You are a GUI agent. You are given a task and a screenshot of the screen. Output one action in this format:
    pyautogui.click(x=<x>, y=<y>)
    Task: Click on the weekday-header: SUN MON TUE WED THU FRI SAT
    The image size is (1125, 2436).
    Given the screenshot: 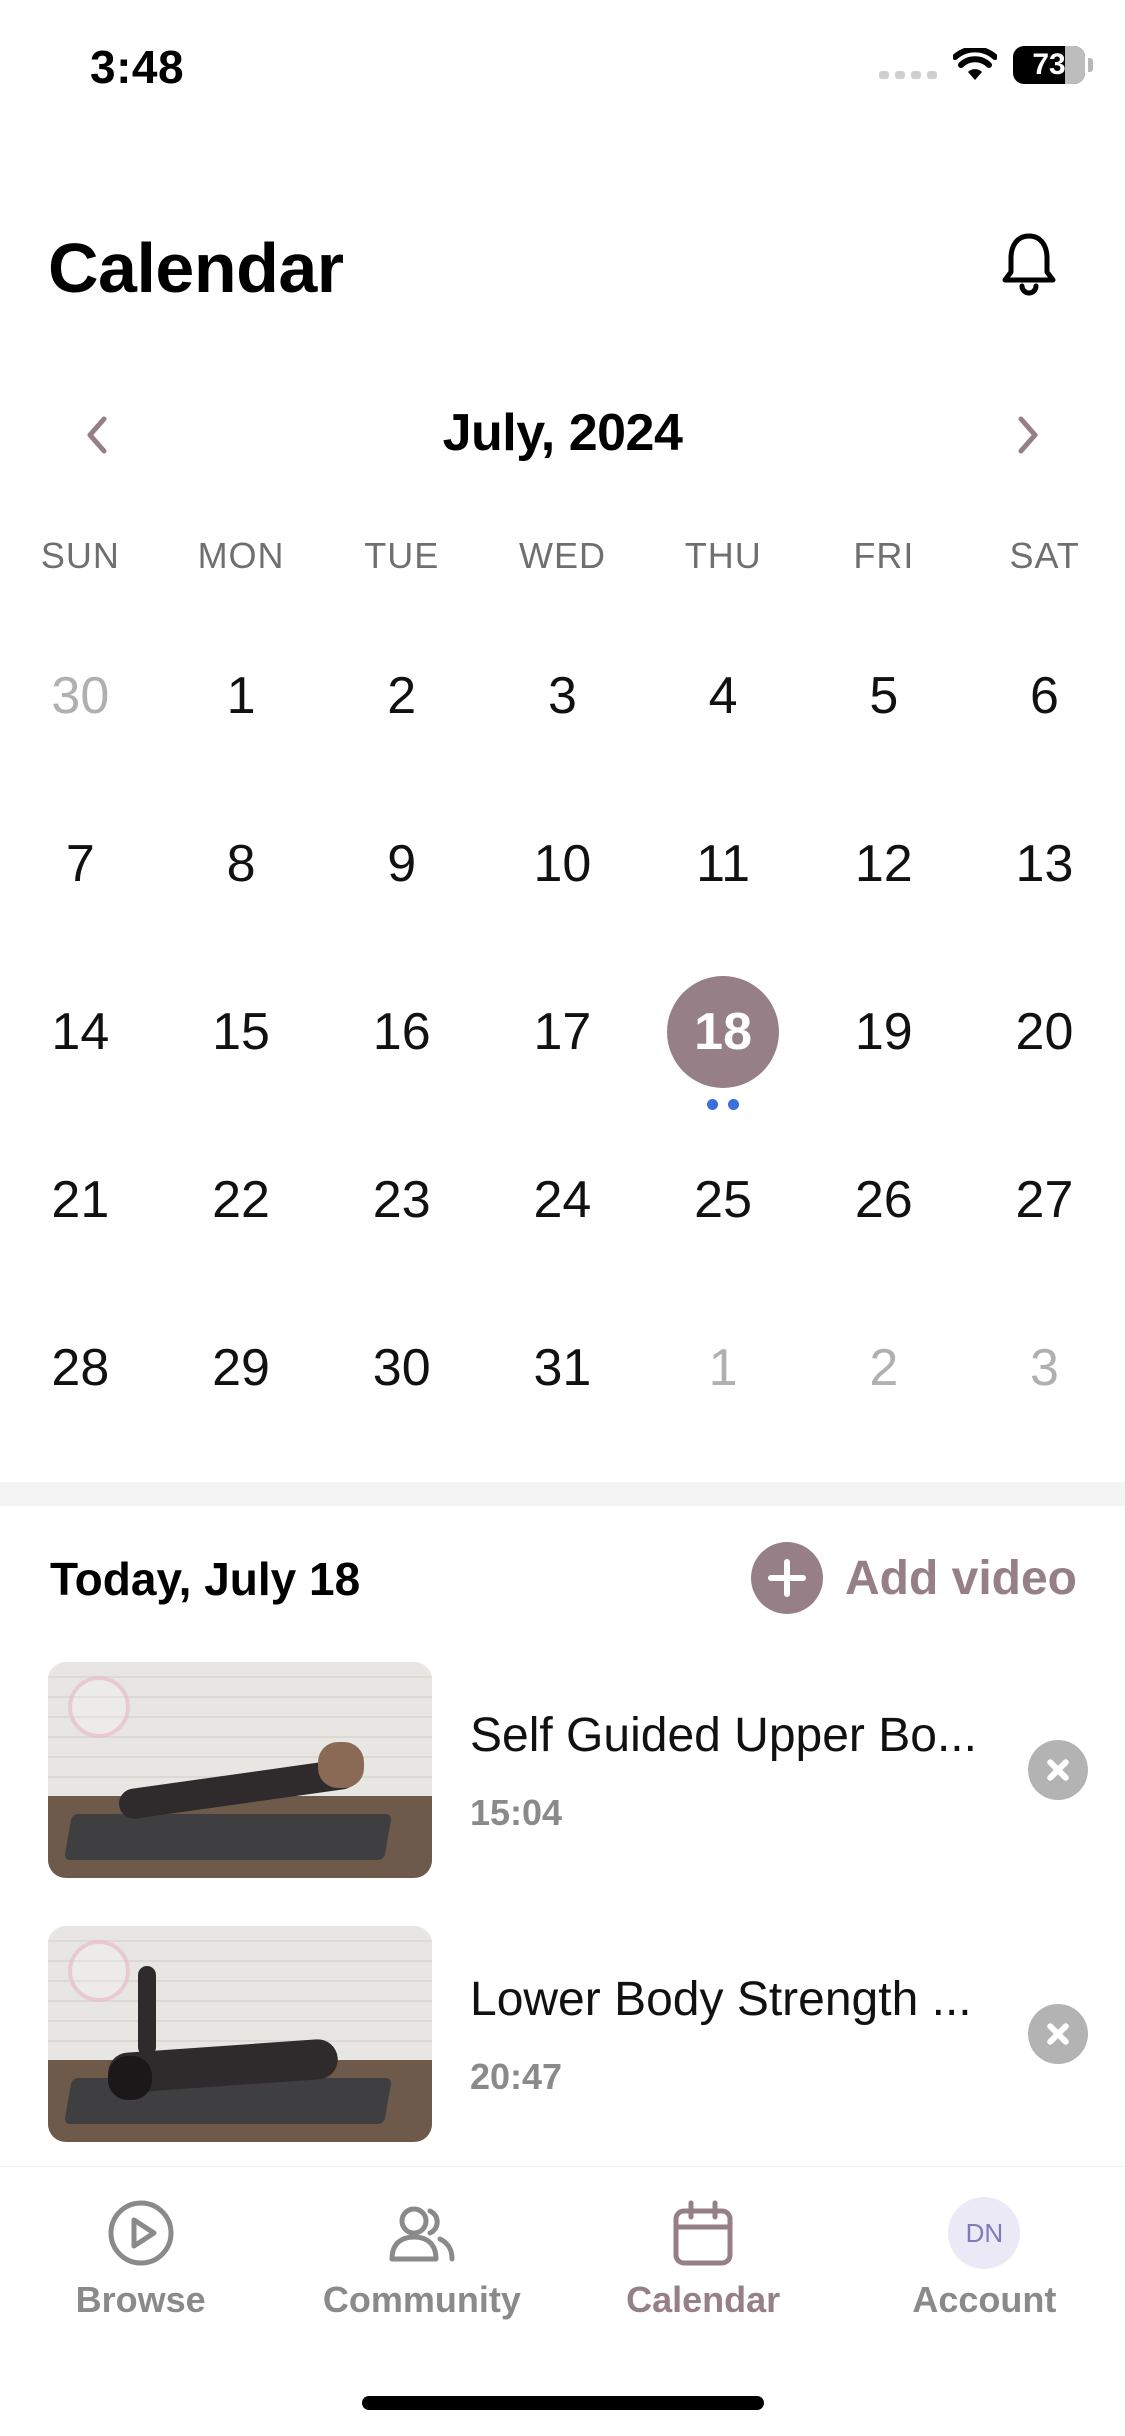 What is the action you would take?
    pyautogui.click(x=562, y=556)
    